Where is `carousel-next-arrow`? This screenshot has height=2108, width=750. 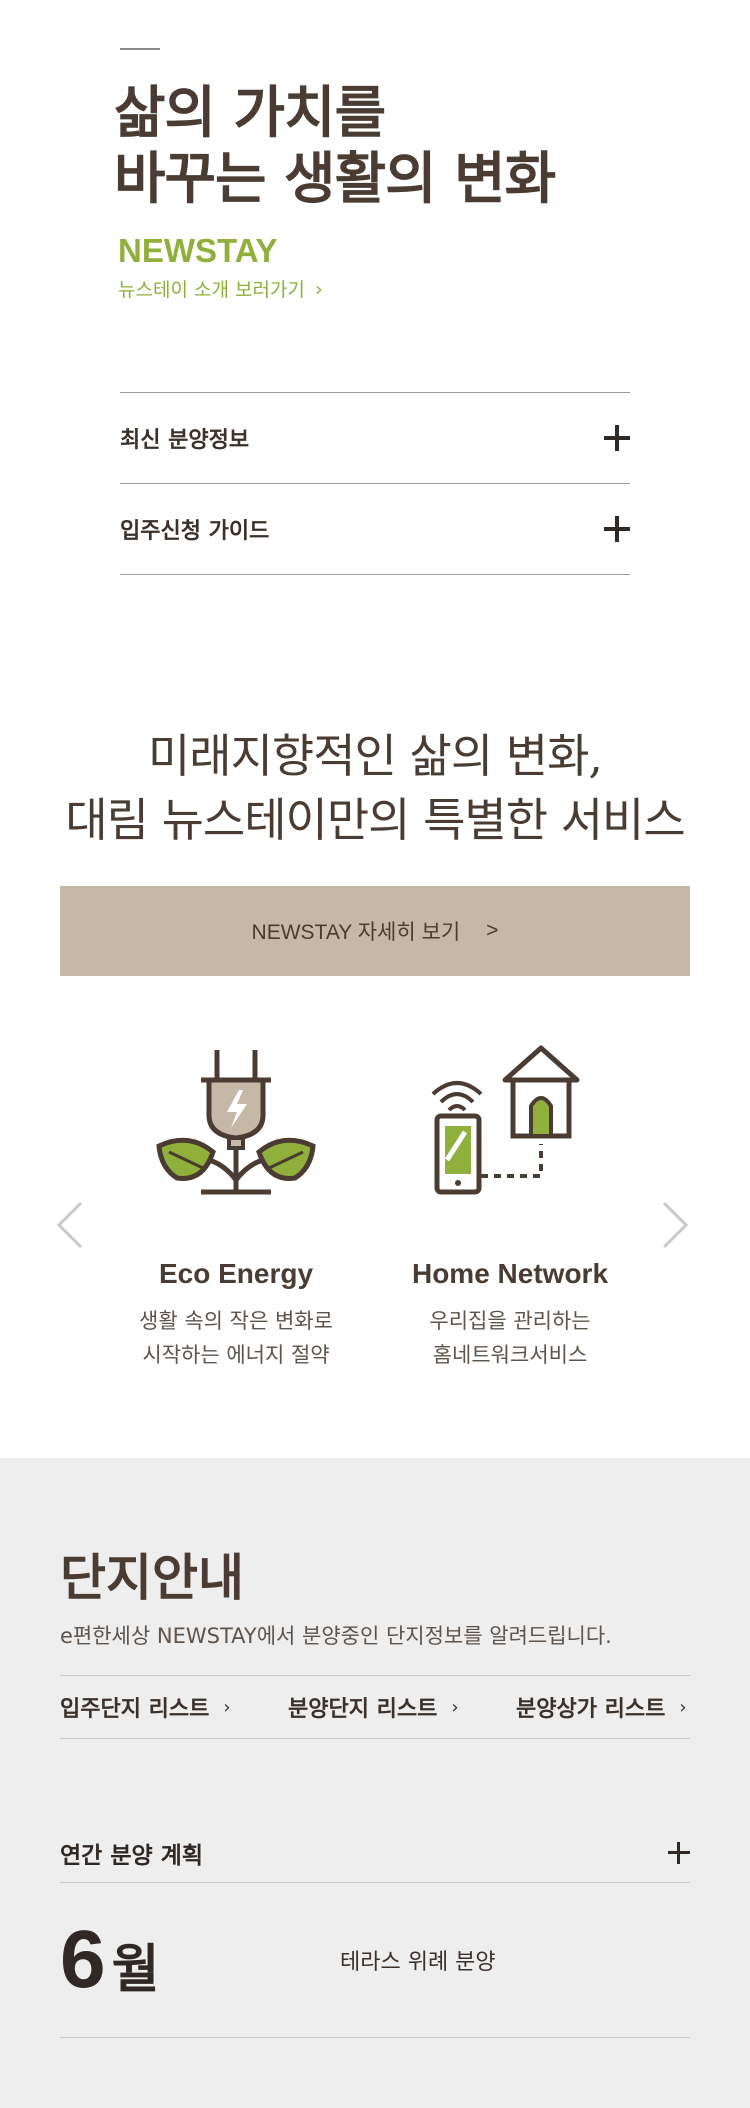 carousel-next-arrow is located at coordinates (675, 1225).